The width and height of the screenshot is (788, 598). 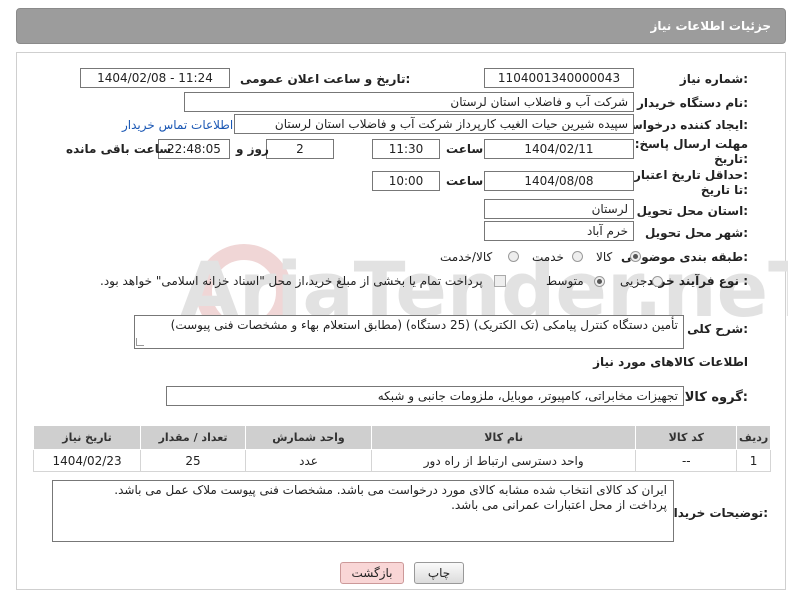 I want to click on cell-name: واحد دسترسی ارتباط از راه دور, so click(x=503, y=460).